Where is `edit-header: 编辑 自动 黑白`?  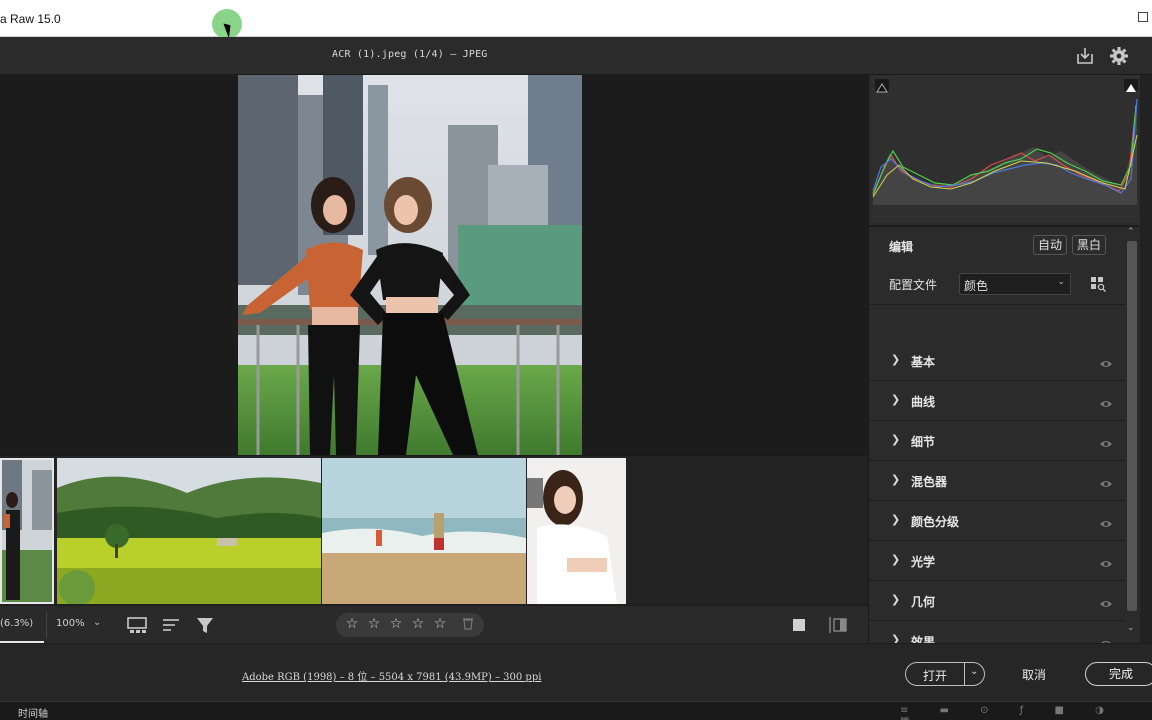 edit-header: 编辑 自动 黑白 is located at coordinates (997, 245).